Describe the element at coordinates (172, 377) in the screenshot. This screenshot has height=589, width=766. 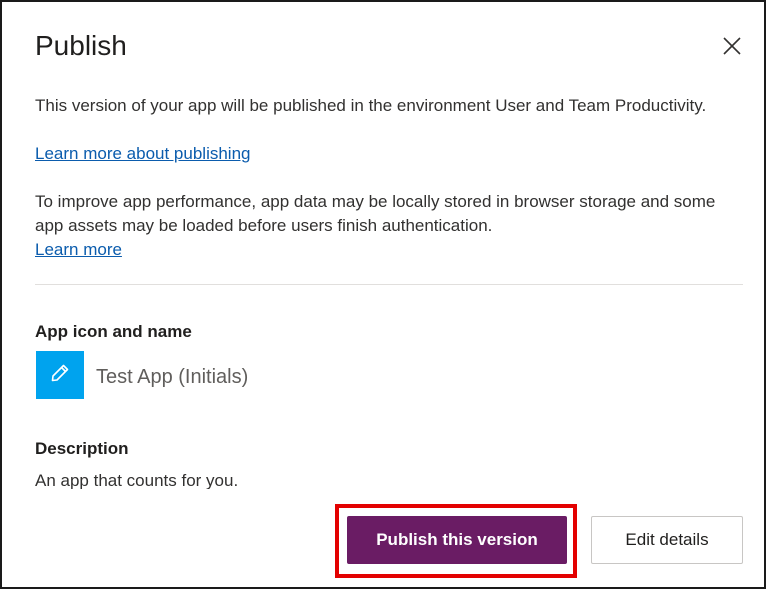
I see `app-name: Test App (Initials)` at that location.